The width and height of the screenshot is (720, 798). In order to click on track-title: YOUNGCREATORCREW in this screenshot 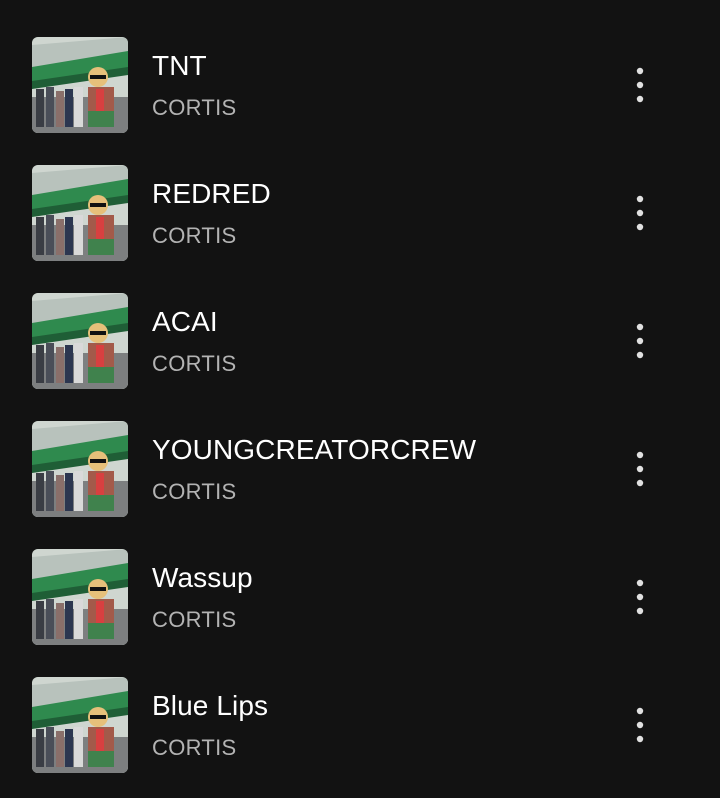, I will do `click(314, 449)`.